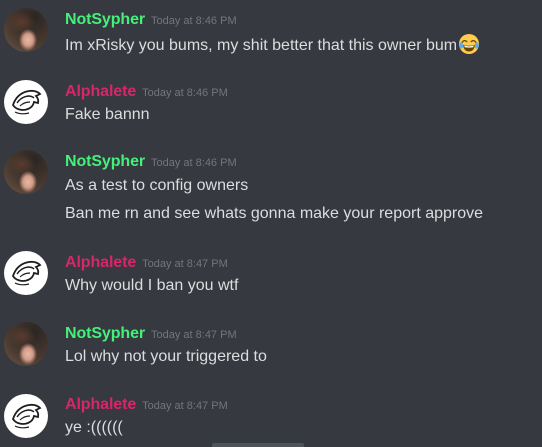 The width and height of the screenshot is (542, 447). What do you see at coordinates (469, 44) in the screenshot?
I see `joy-emoji-icon` at bounding box center [469, 44].